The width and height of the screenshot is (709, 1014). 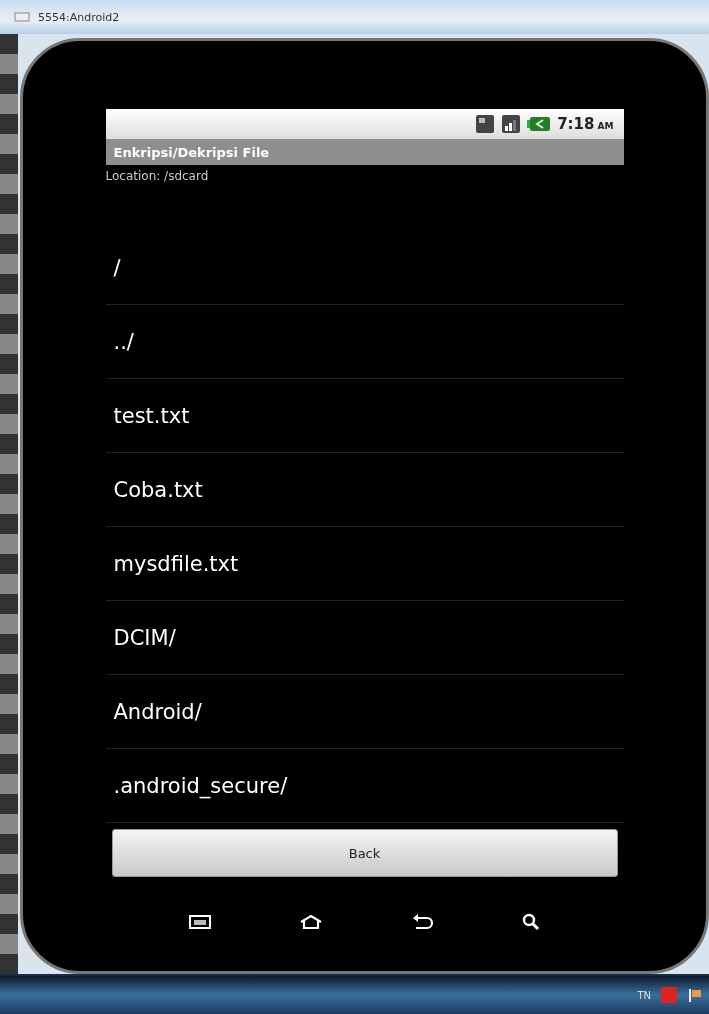 What do you see at coordinates (585, 124) in the screenshot?
I see `clock-text: 7:18 AM` at bounding box center [585, 124].